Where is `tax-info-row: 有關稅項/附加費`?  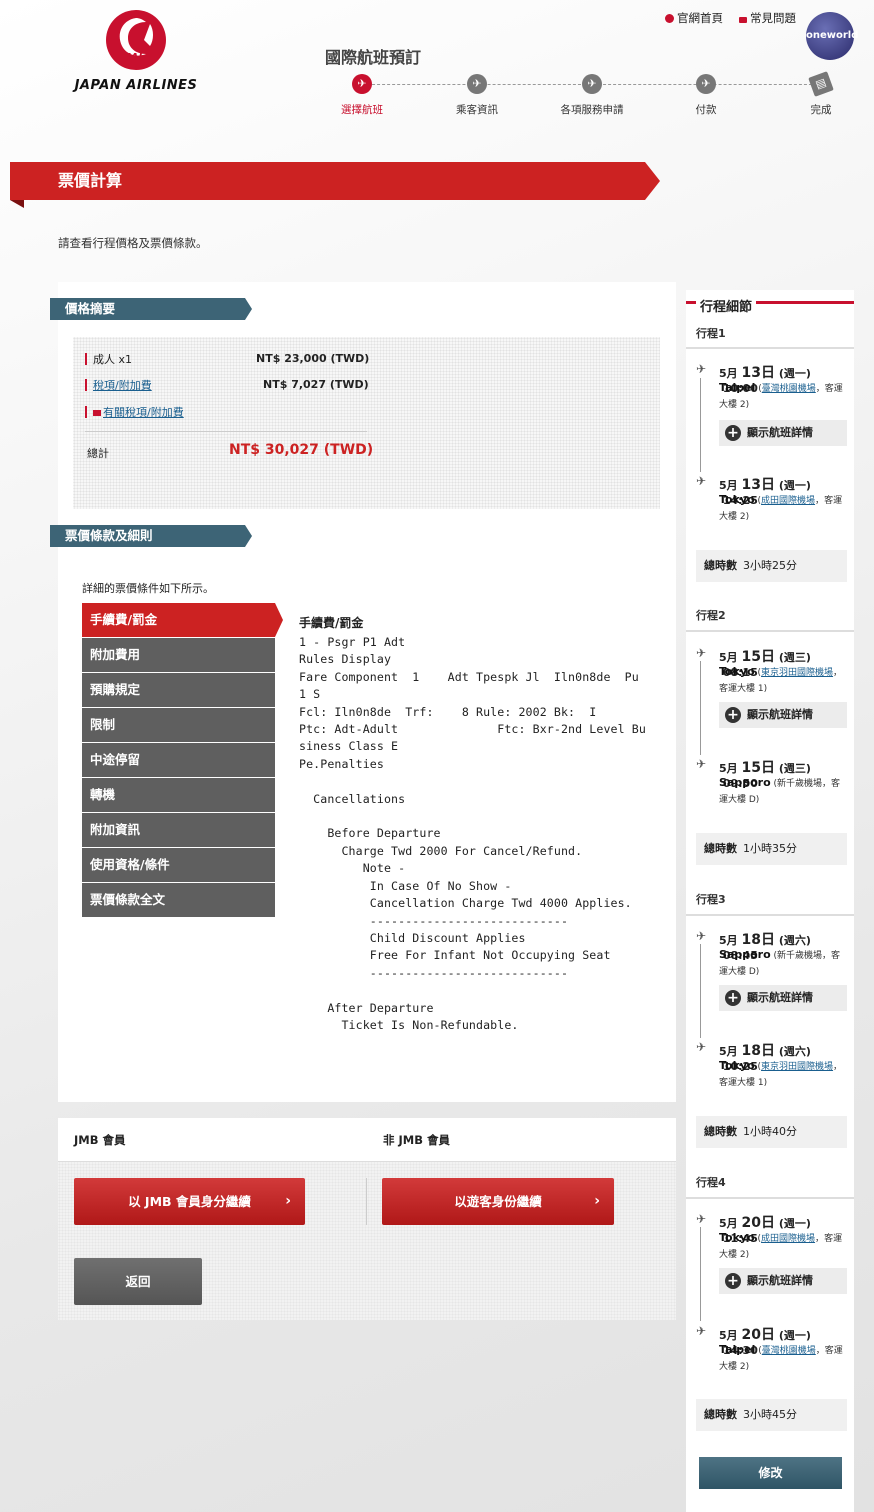 tax-info-row: 有關稅項/附加費 is located at coordinates (134, 412).